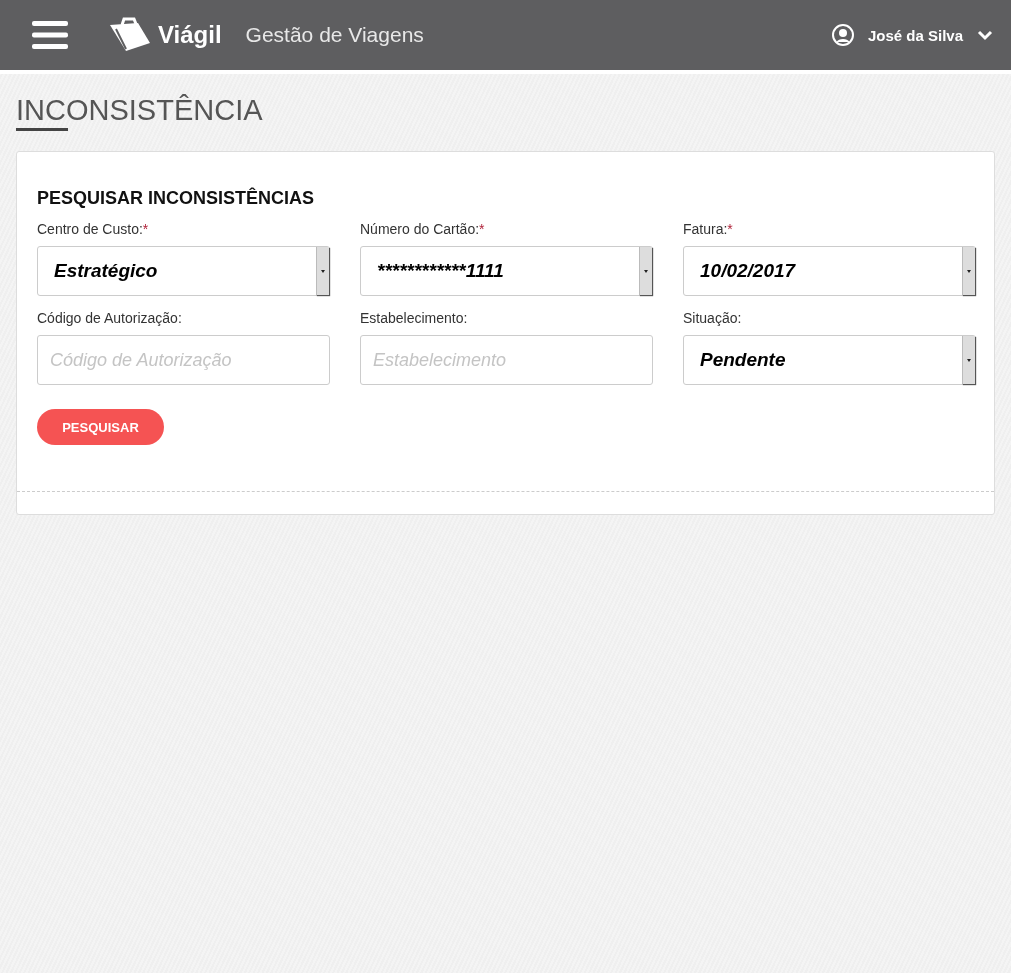 The image size is (1011, 973). What do you see at coordinates (183, 271) in the screenshot?
I see `select-field: Estratégico` at bounding box center [183, 271].